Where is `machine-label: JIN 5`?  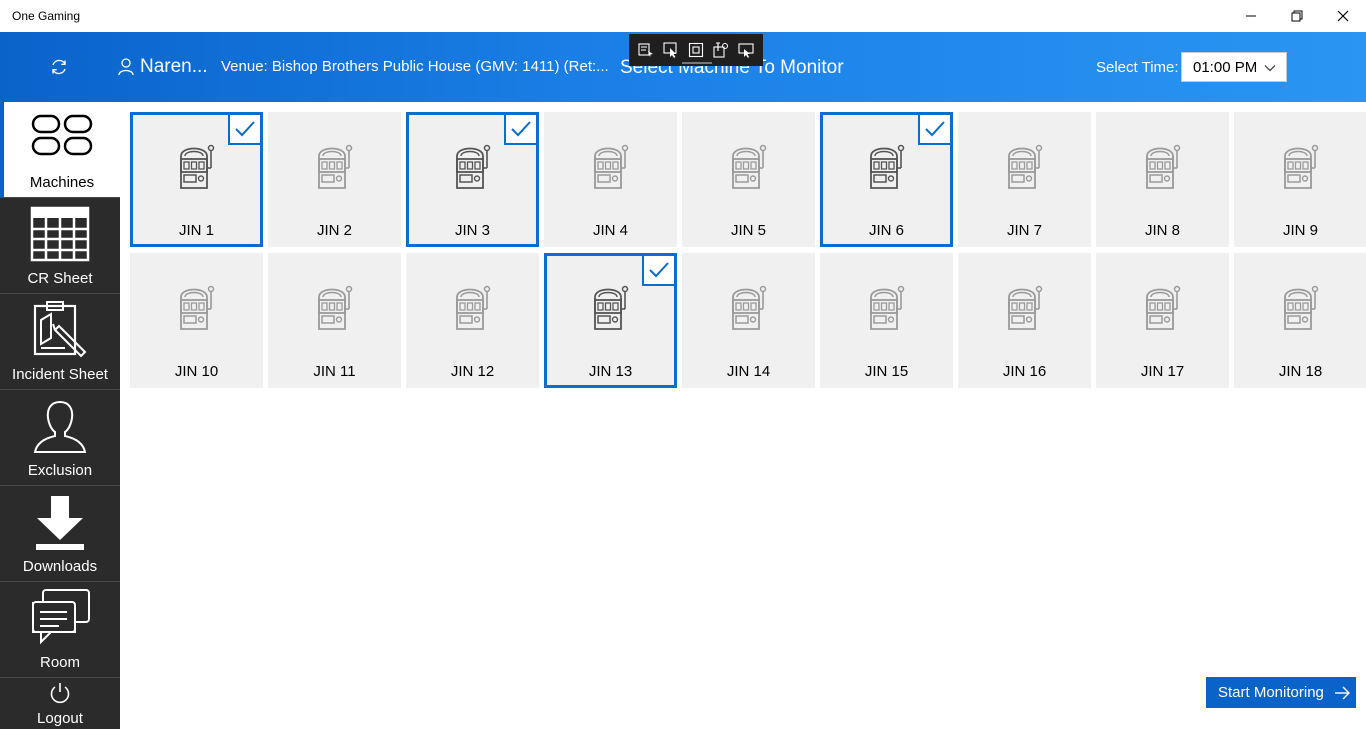
machine-label: JIN 5 is located at coordinates (748, 230).